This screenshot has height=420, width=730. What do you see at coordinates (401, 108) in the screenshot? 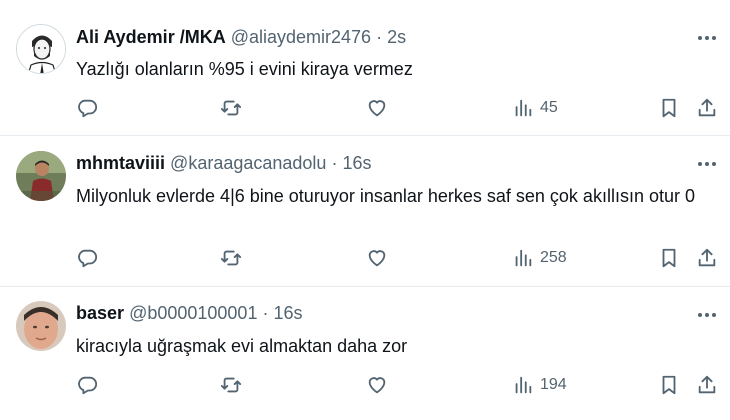
I see `tweet-actions: 45` at bounding box center [401, 108].